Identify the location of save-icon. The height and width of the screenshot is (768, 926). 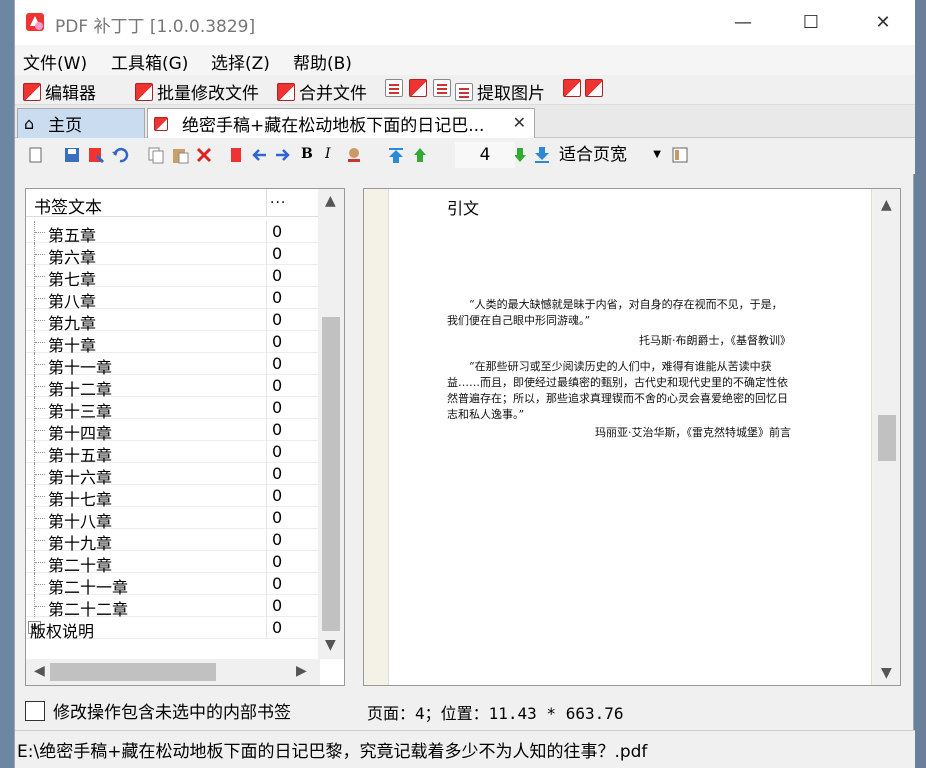
(72, 155).